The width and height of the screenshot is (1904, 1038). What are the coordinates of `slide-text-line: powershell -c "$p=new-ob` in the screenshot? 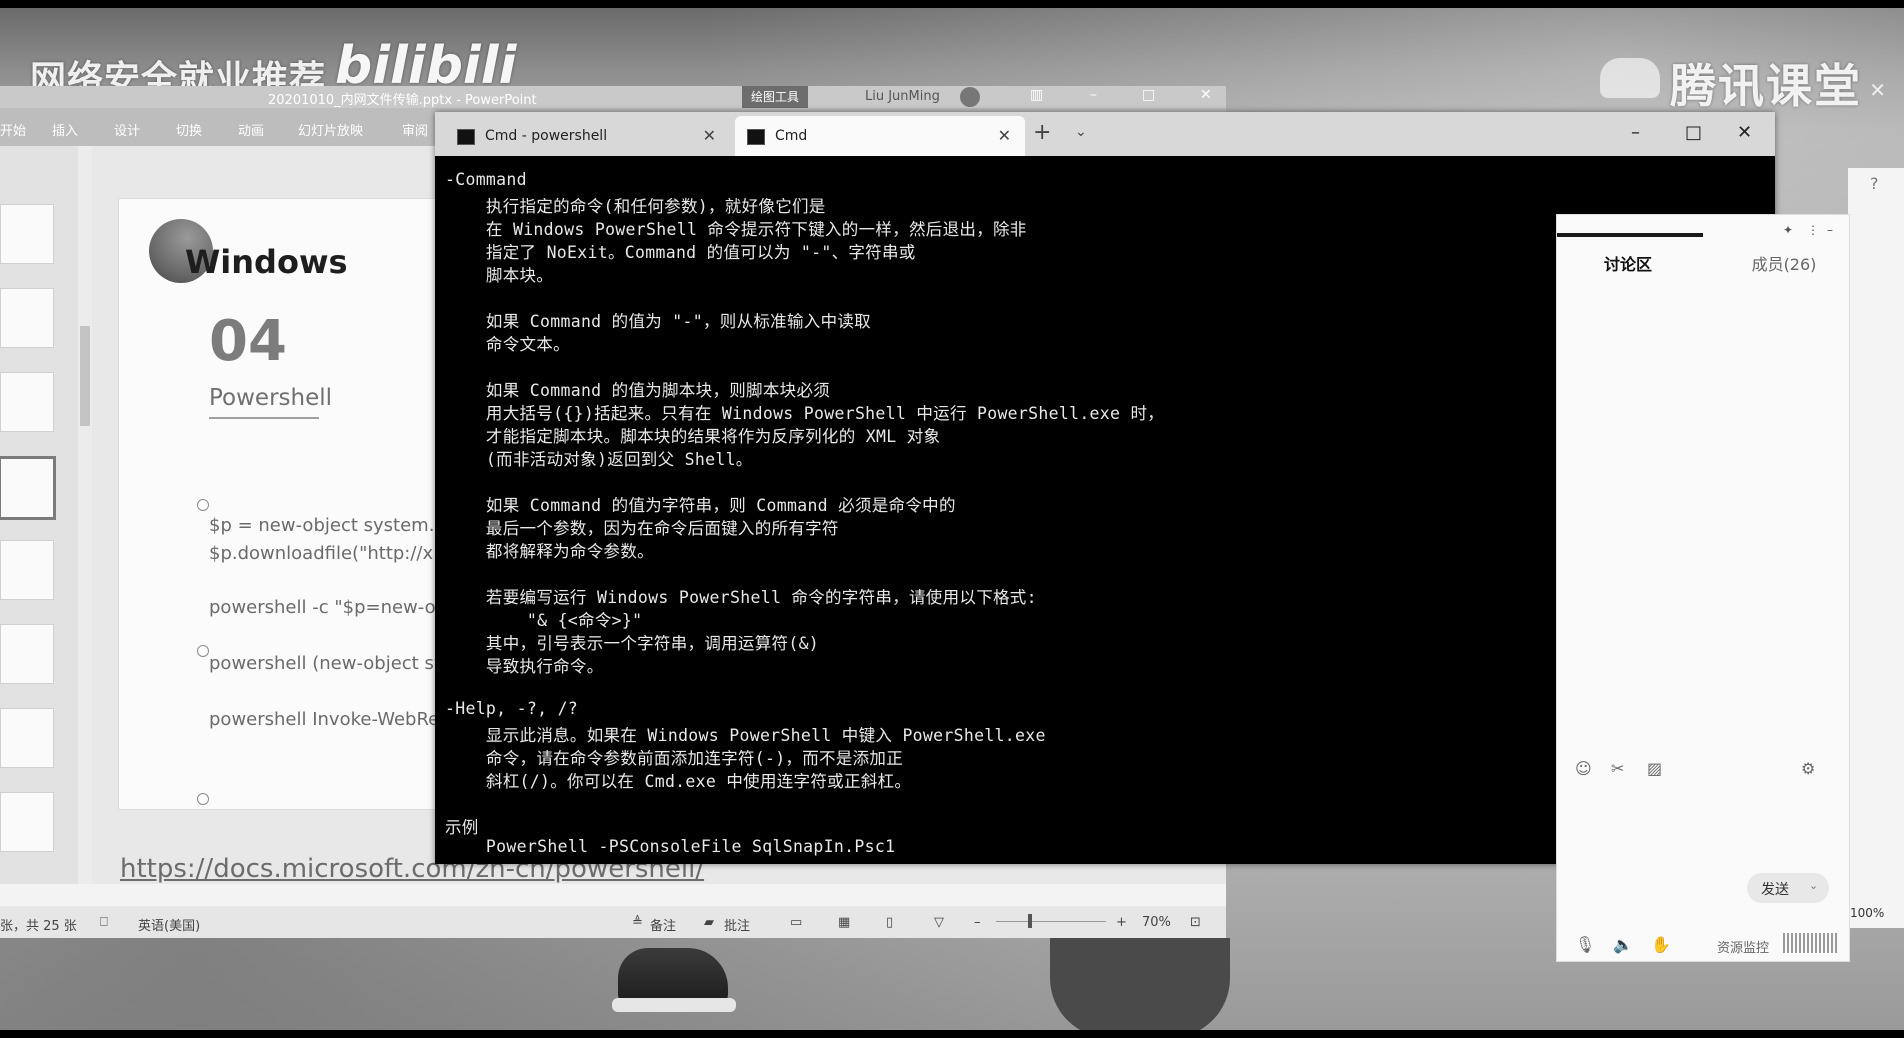 It's located at (328, 607).